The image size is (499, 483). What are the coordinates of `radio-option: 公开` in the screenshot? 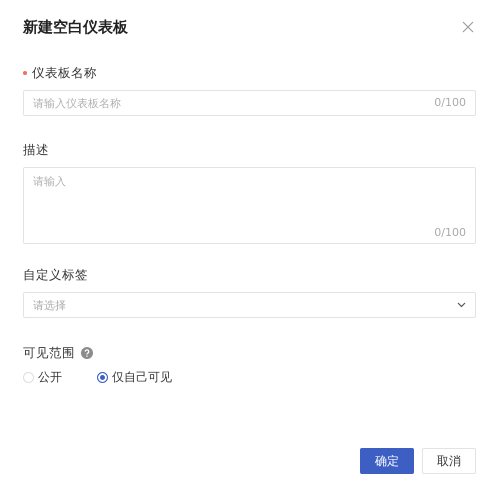 It's located at (42, 377).